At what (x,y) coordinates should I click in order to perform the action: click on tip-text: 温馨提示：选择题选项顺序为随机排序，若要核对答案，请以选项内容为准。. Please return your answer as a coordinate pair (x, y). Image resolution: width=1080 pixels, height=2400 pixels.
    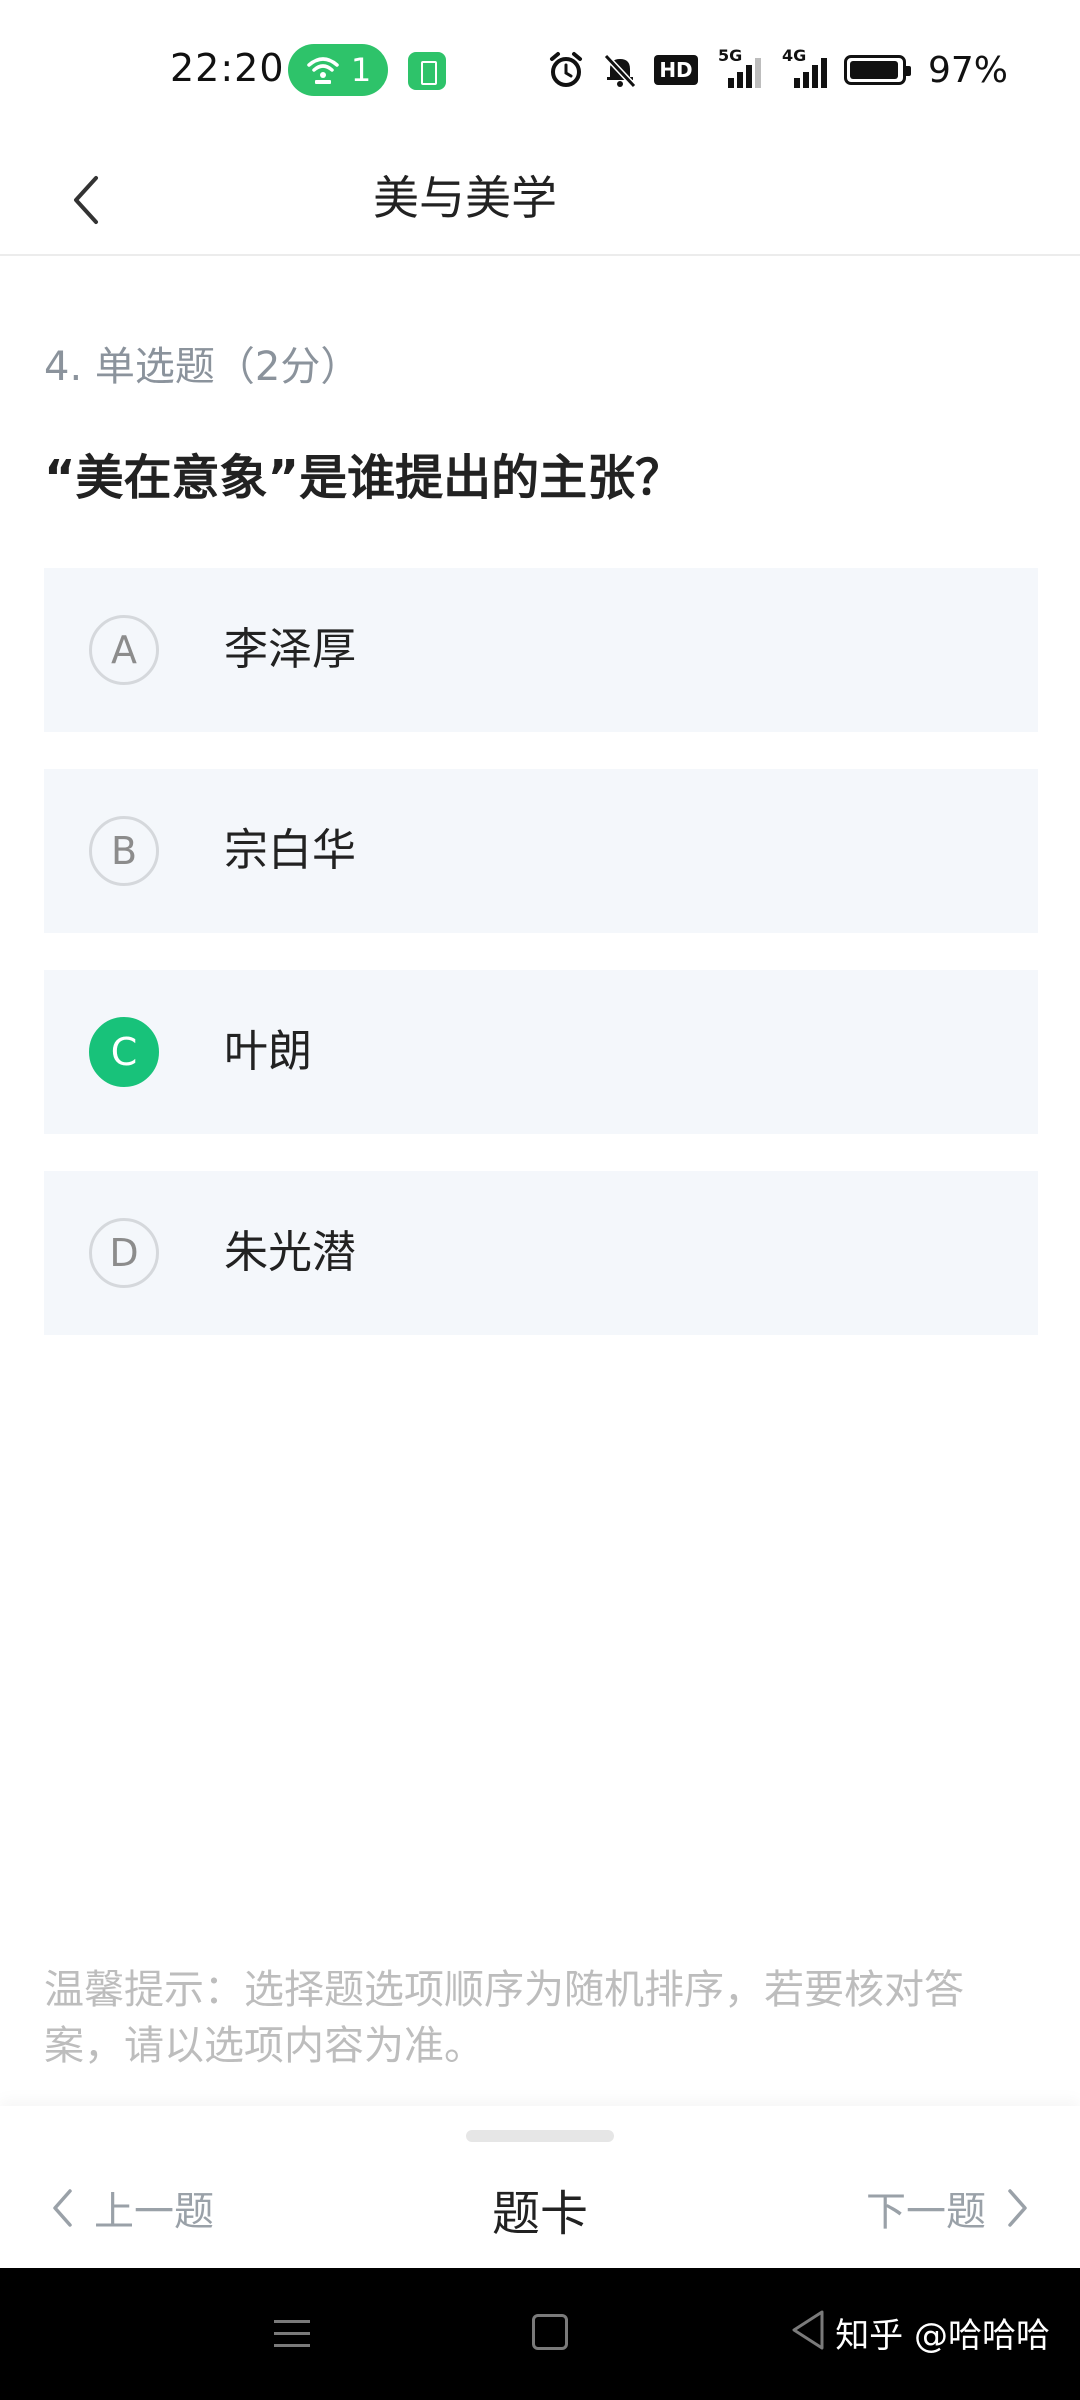
    Looking at the image, I should click on (504, 2018).